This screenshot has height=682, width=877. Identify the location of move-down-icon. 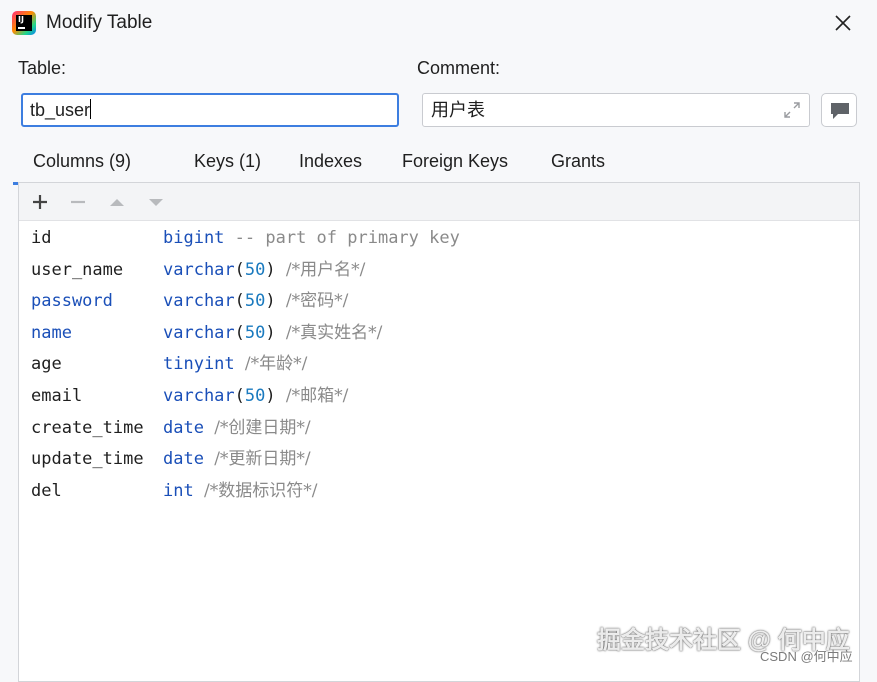
(156, 202).